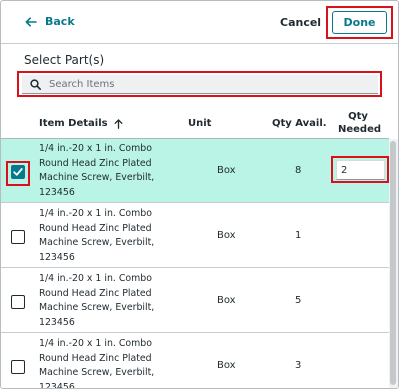 The width and height of the screenshot is (399, 389). Describe the element at coordinates (363, 170) in the screenshot. I see `qty-needed-input` at that location.